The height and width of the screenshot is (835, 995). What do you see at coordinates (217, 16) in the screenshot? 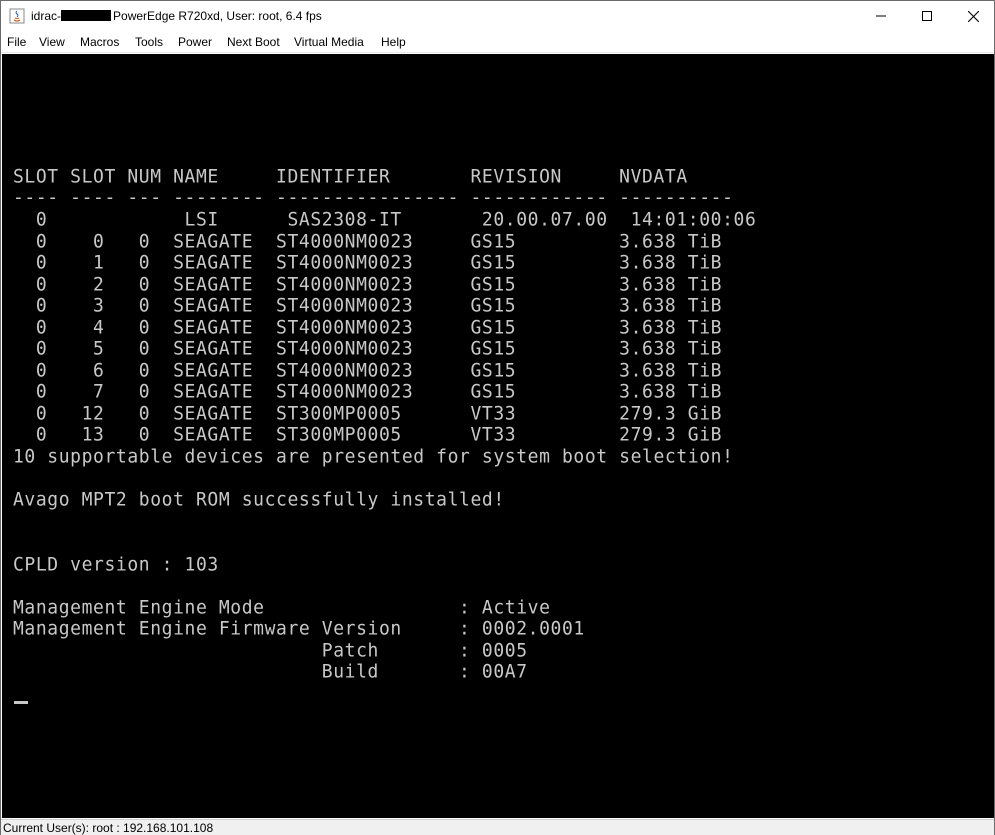
I see `title-suffix: PowerEdge R720xd, User: root, 6.4 fps` at bounding box center [217, 16].